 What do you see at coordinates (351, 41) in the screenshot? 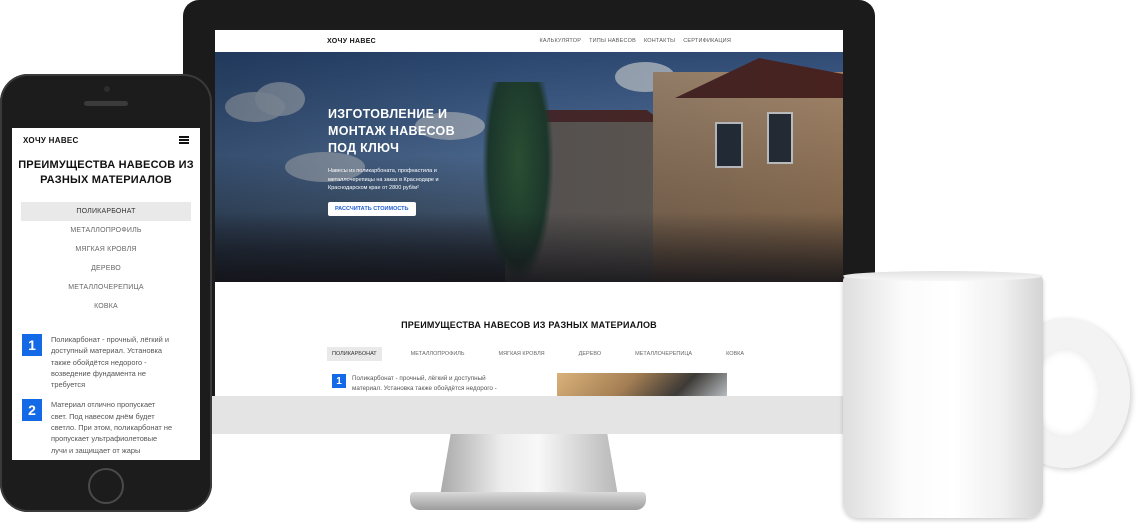
I see `desktop-logo: ХОЧУ НАВЕС` at bounding box center [351, 41].